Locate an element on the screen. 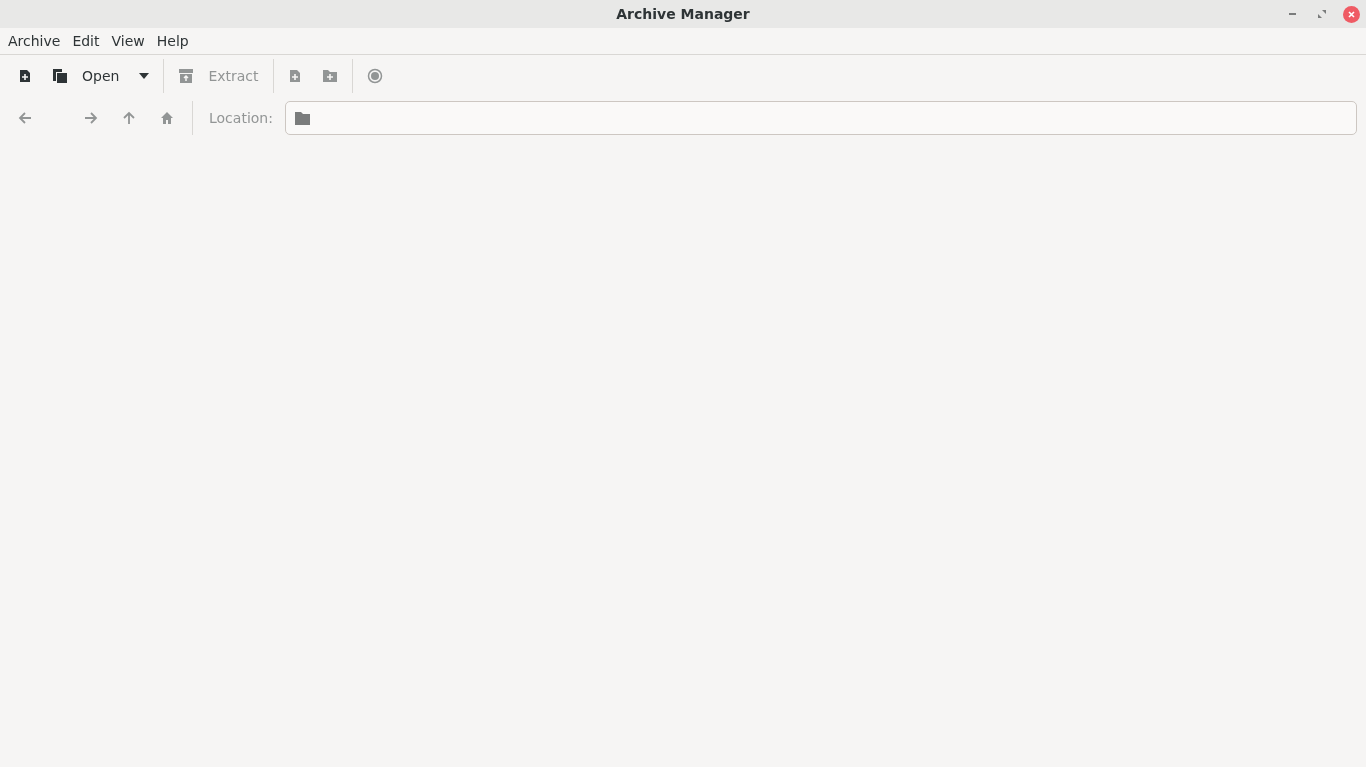  window-title: Archive Manager is located at coordinates (683, 14).